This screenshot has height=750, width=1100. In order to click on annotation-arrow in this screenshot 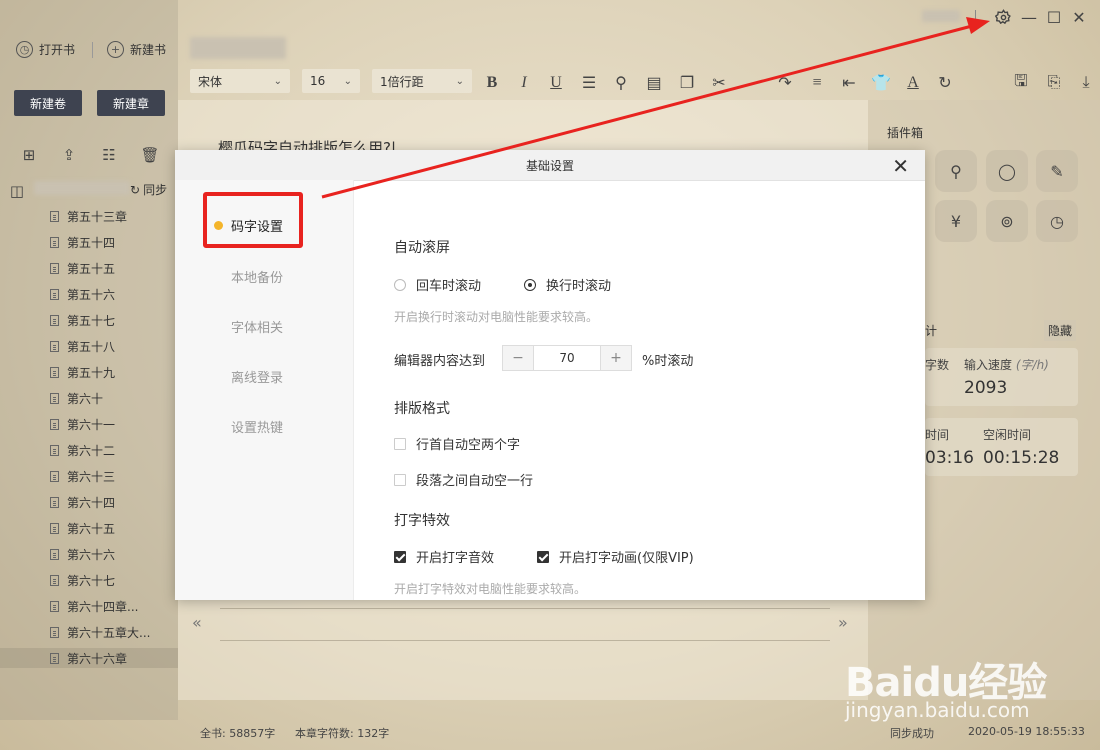, I will do `click(655, 108)`.